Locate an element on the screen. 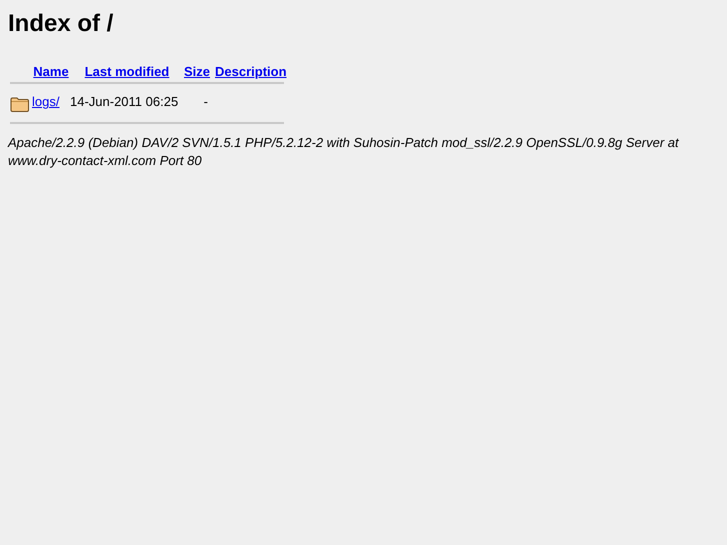 The height and width of the screenshot is (545, 727). file-link: logs/ is located at coordinates (46, 102).